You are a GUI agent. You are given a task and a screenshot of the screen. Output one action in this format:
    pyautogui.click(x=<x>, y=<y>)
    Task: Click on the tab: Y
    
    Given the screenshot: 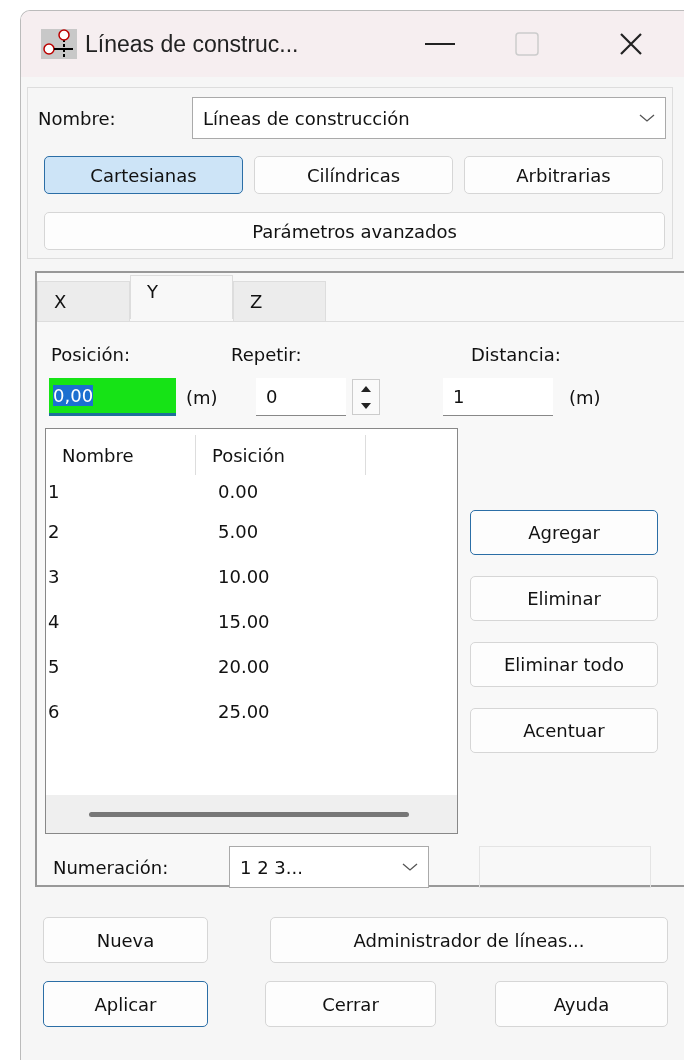 What is the action you would take?
    pyautogui.click(x=181, y=297)
    